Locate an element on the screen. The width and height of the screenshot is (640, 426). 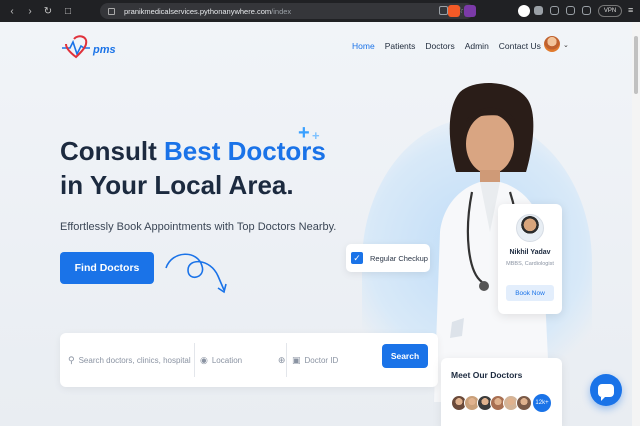
scrollbar-thumb is located at coordinates (636, 65).